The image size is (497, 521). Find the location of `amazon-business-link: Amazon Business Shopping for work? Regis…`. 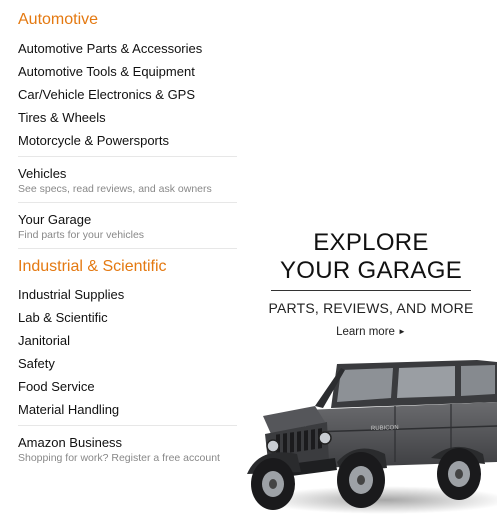

amazon-business-link: Amazon Business Shopping for work? Regis… is located at coordinates (130, 449).